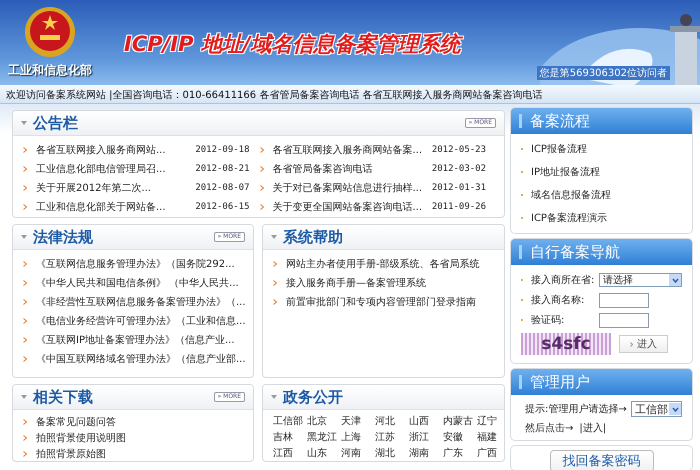 Image resolution: width=700 pixels, height=470 pixels. What do you see at coordinates (321, 453) in the screenshot?
I see `region-link: 山东` at bounding box center [321, 453].